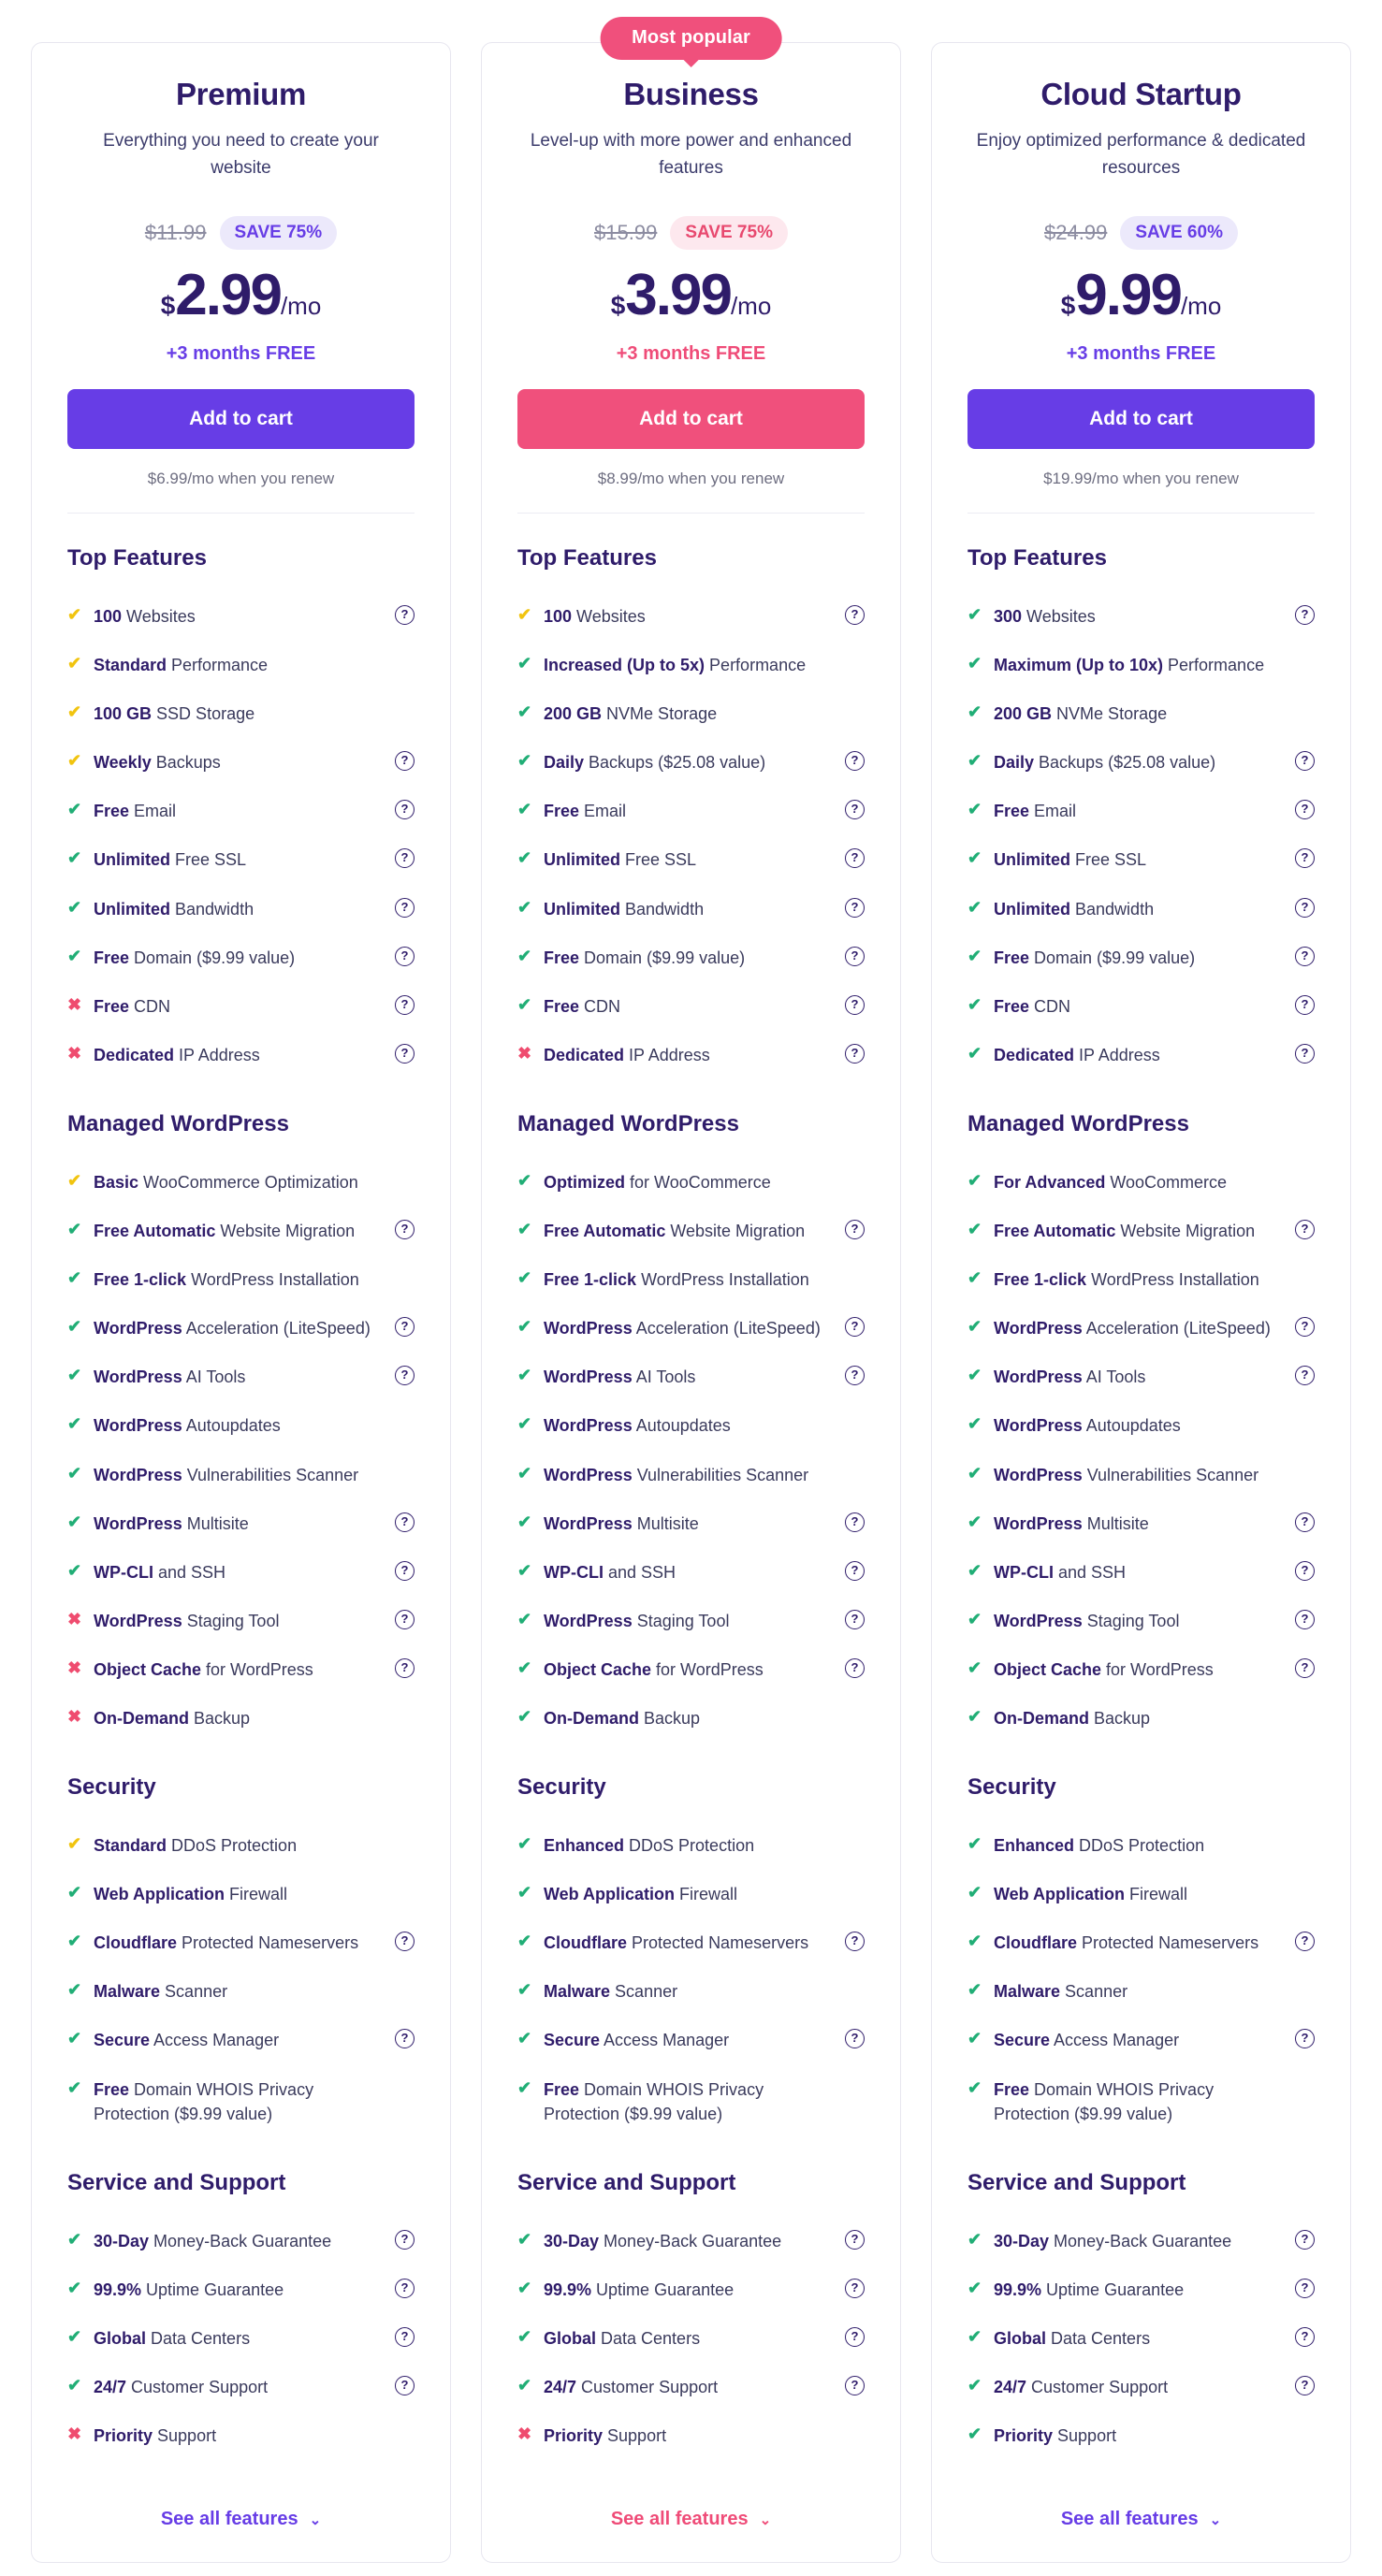 This screenshot has width=1382, height=2576. Describe the element at coordinates (1141, 492) in the screenshot. I see `renewal-price-note: $19.99/mo when you renew` at that location.